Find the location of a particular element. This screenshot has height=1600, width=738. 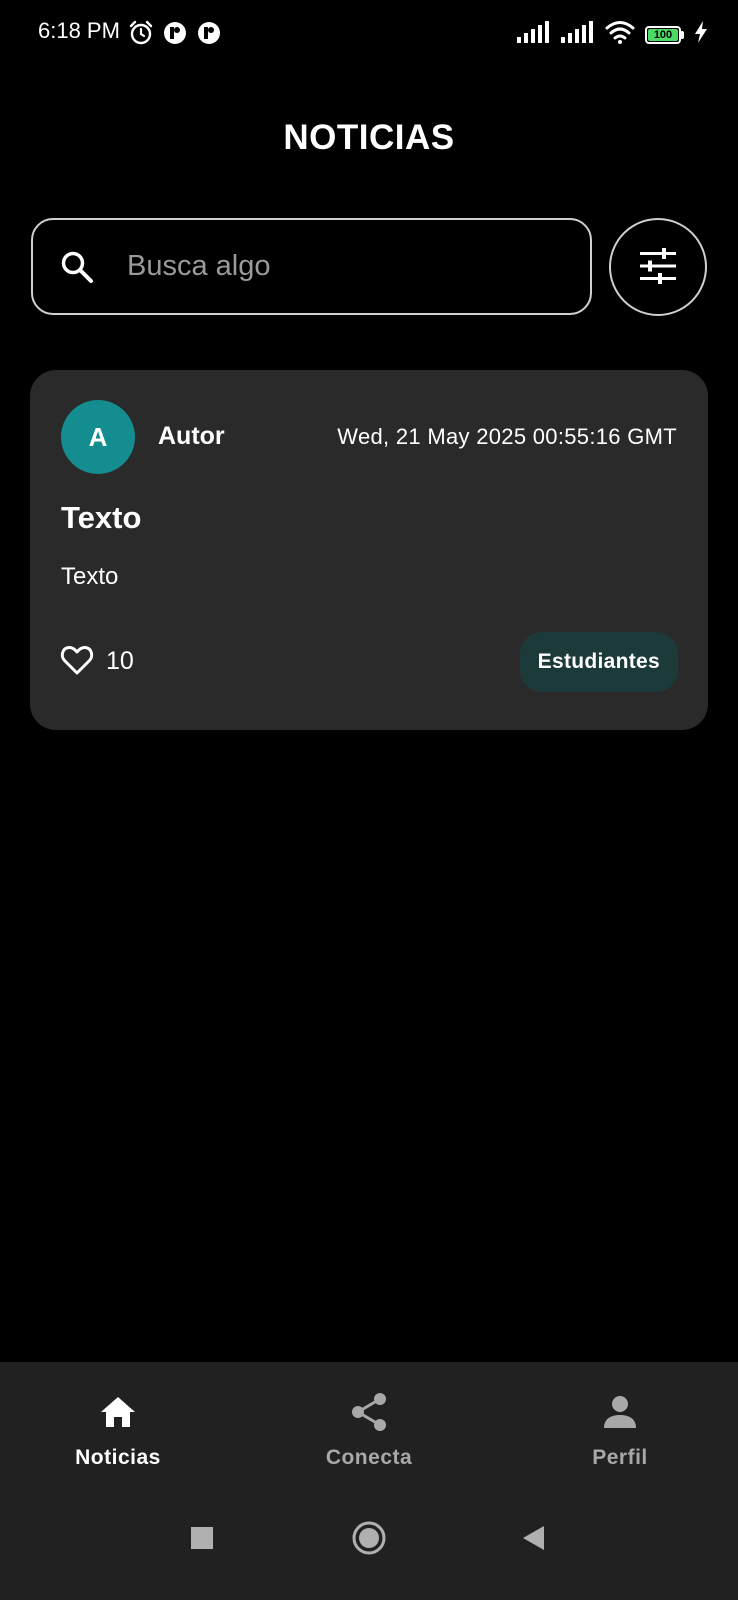

status-bar: 6:18 PM 100 is located at coordinates (369, 33).